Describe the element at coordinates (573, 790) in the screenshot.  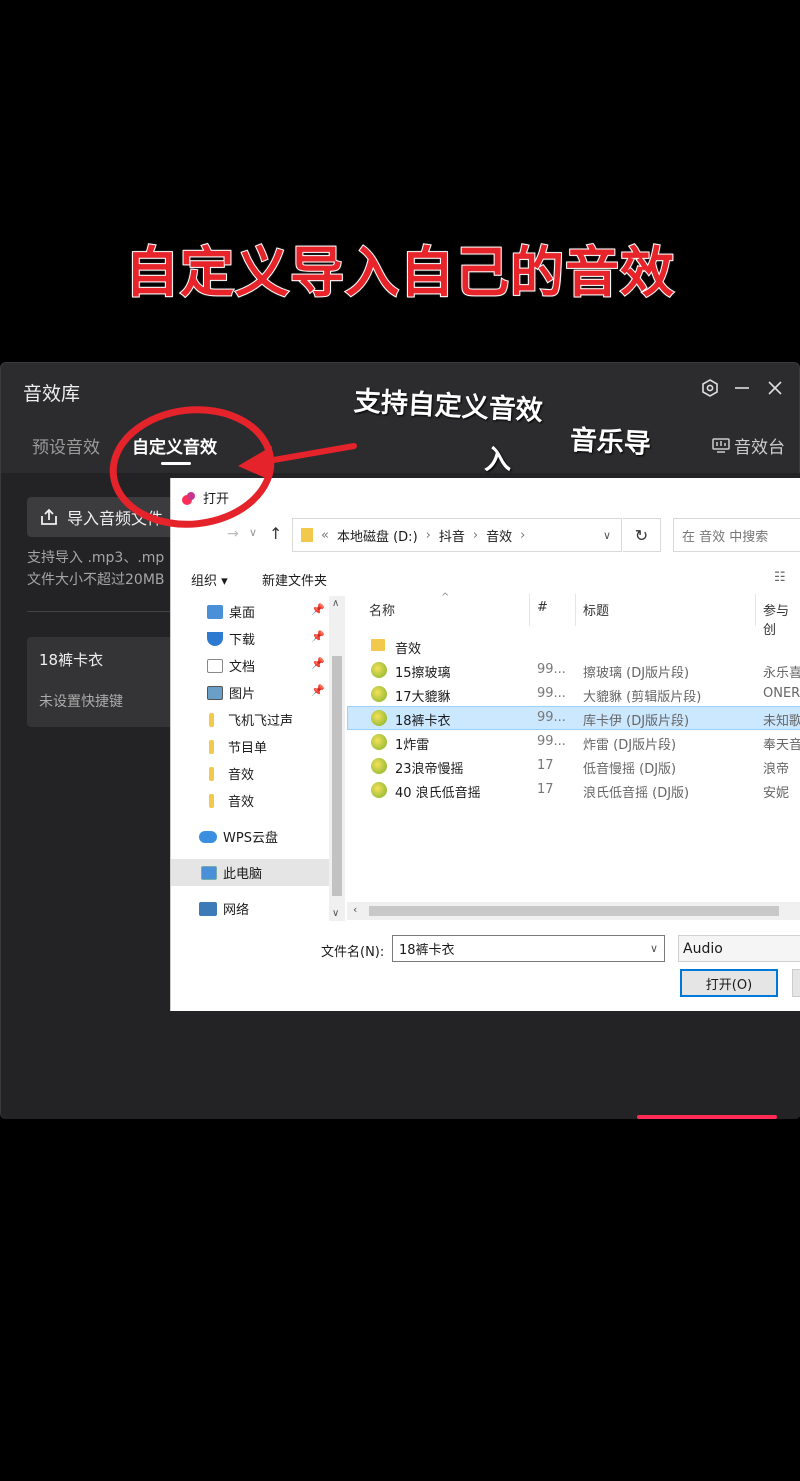
I see `file-row: 40 浪氏低音摇 17 浪氏低音摇 (DJ版) 安妮` at that location.